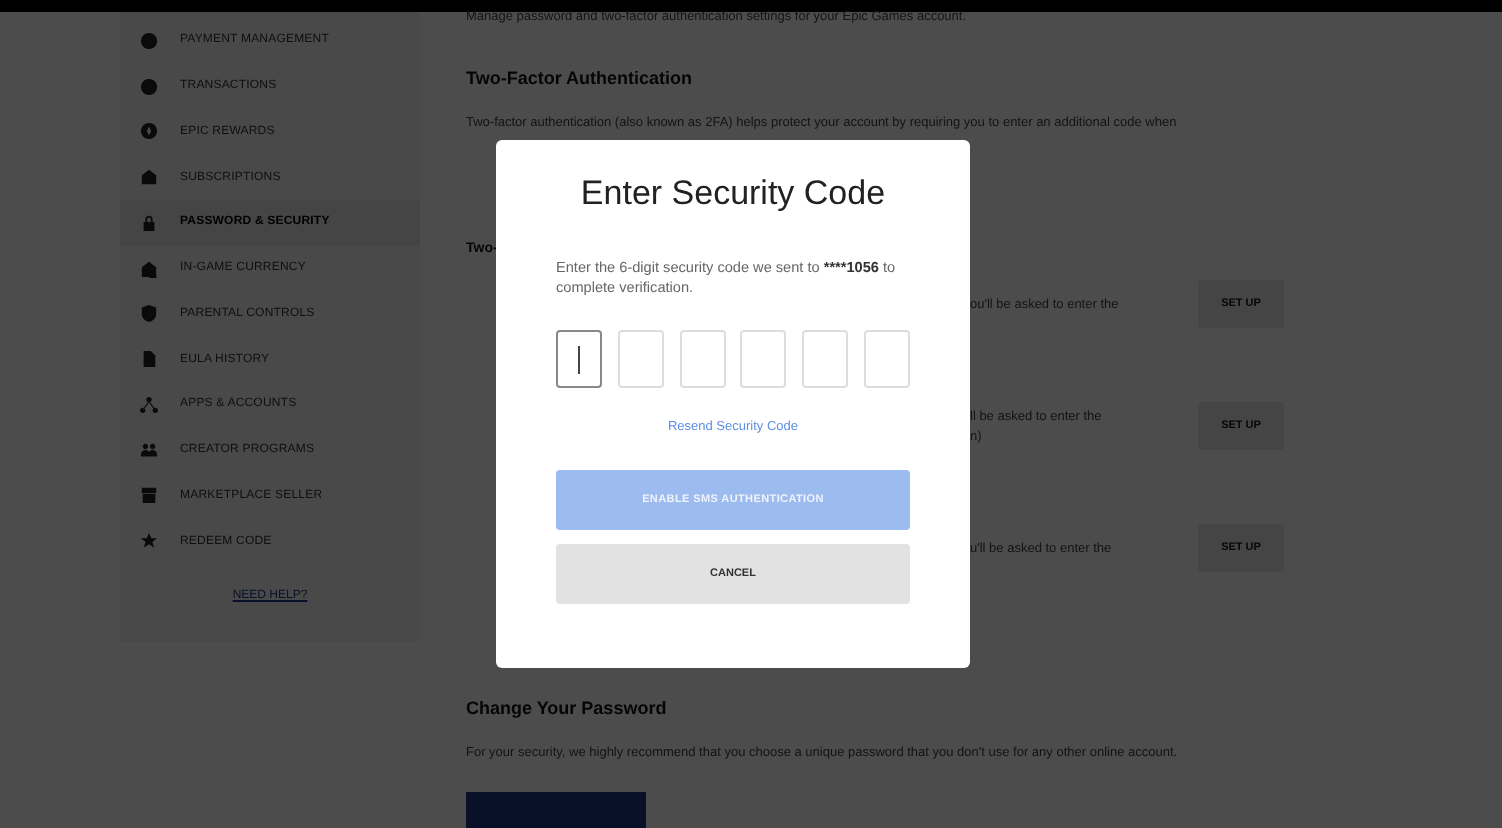  What do you see at coordinates (567, 708) in the screenshot?
I see `section-heading: Change Your Password` at bounding box center [567, 708].